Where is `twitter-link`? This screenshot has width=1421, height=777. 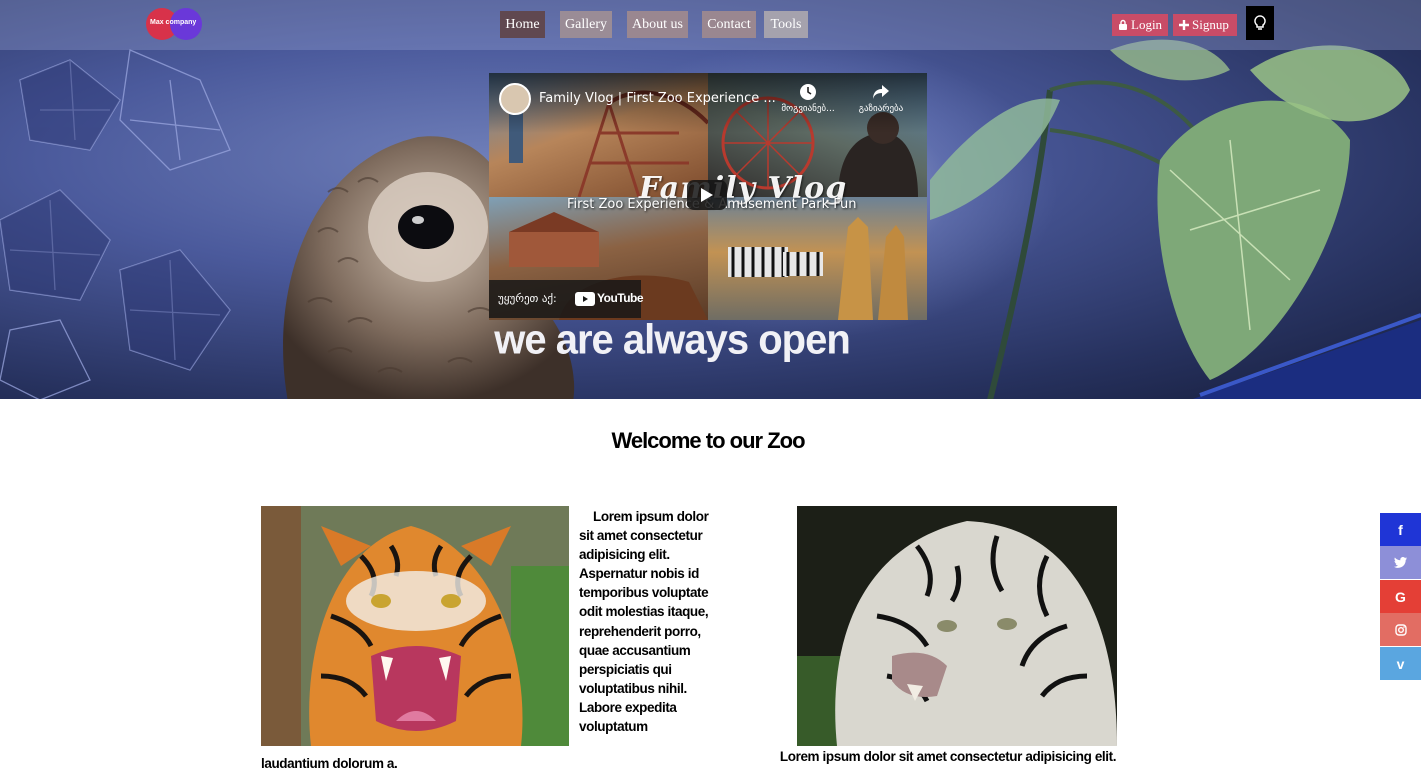
twitter-link is located at coordinates (1400, 562).